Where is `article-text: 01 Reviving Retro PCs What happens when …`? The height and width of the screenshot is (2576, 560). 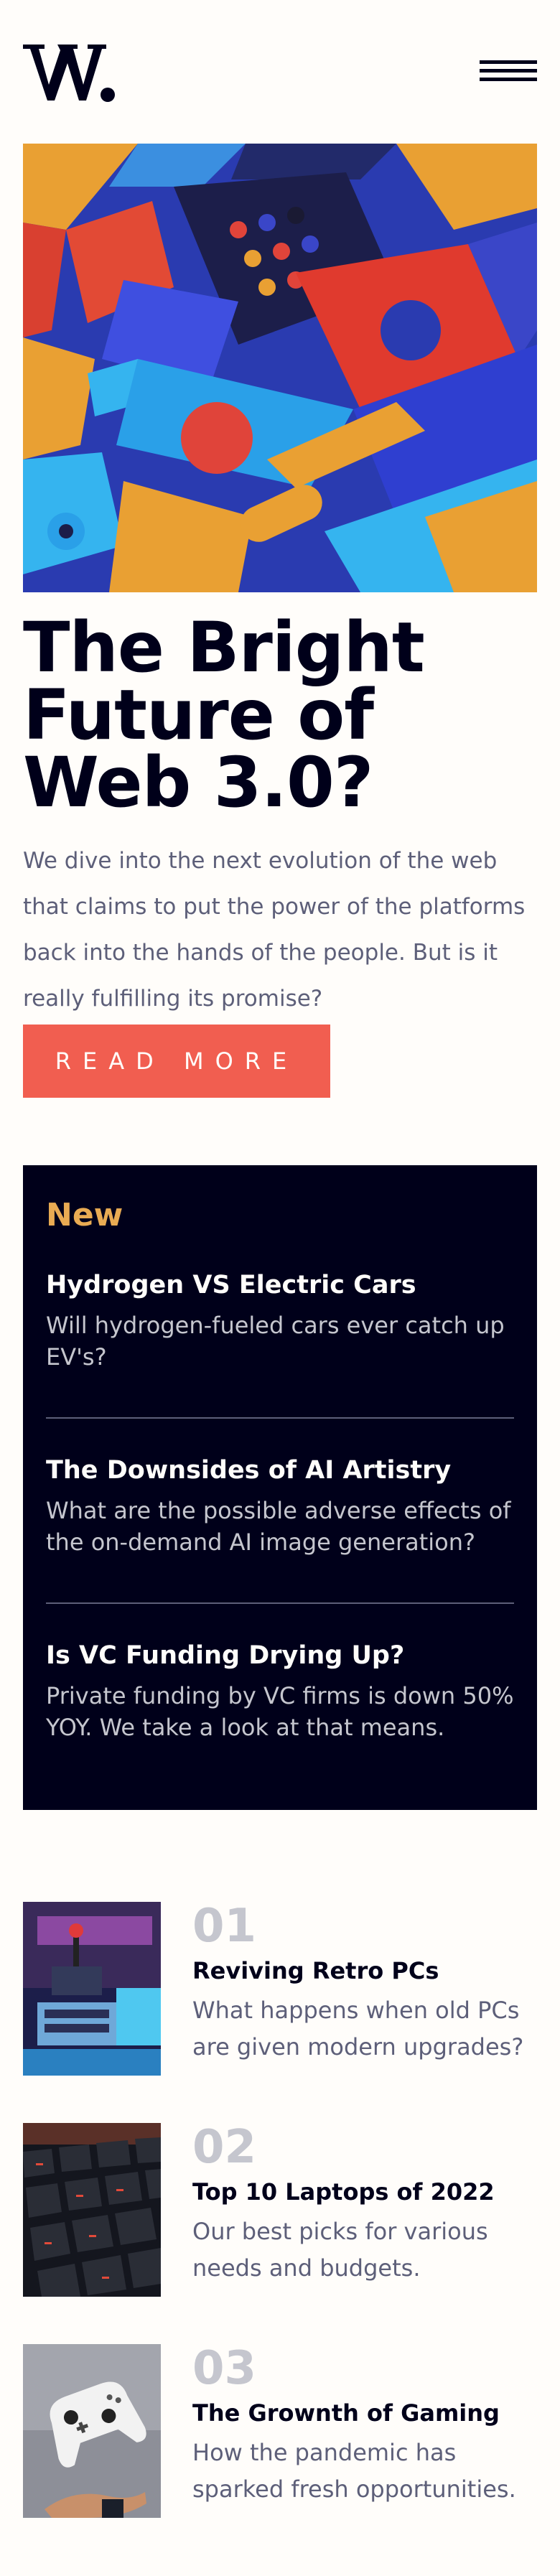
article-text: 01 Reviving Retro PCs What happens when … is located at coordinates (364, 1984).